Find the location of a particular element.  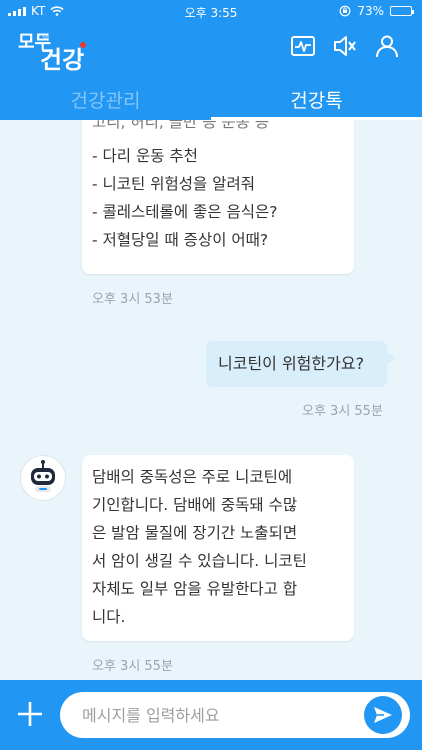

battery-percent: 73% is located at coordinates (370, 11).